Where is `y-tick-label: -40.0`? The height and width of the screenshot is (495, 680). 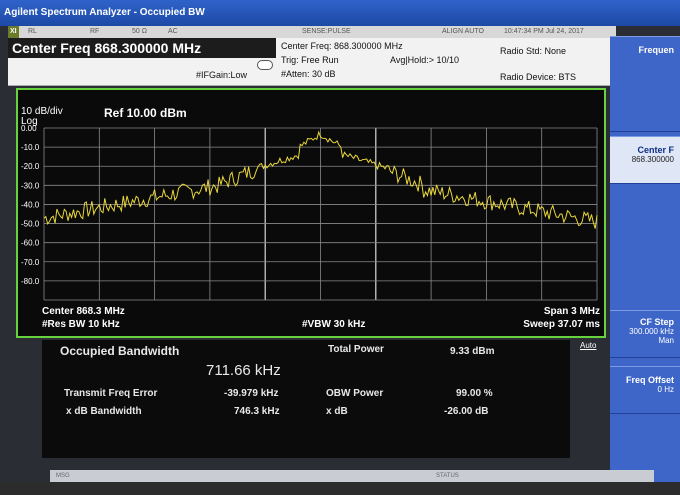 y-tick-label: -40.0 is located at coordinates (30, 204).